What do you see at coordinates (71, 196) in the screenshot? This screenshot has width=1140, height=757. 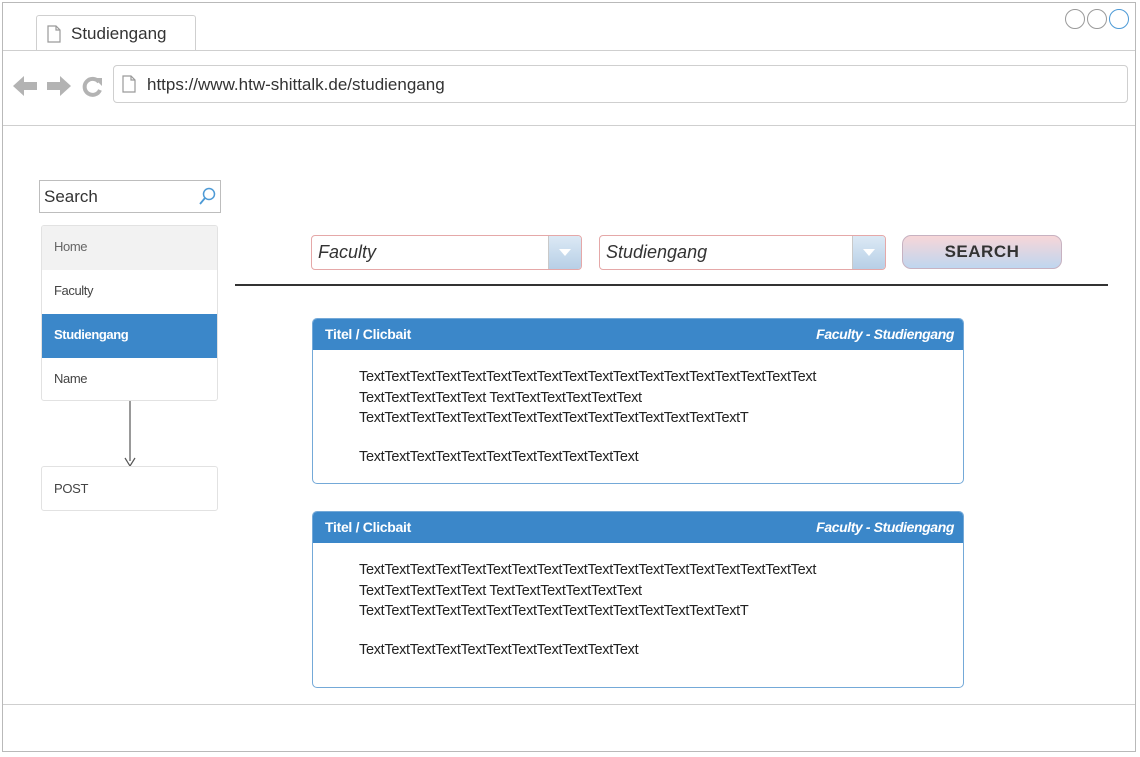 I see `search-placeholder: Search` at bounding box center [71, 196].